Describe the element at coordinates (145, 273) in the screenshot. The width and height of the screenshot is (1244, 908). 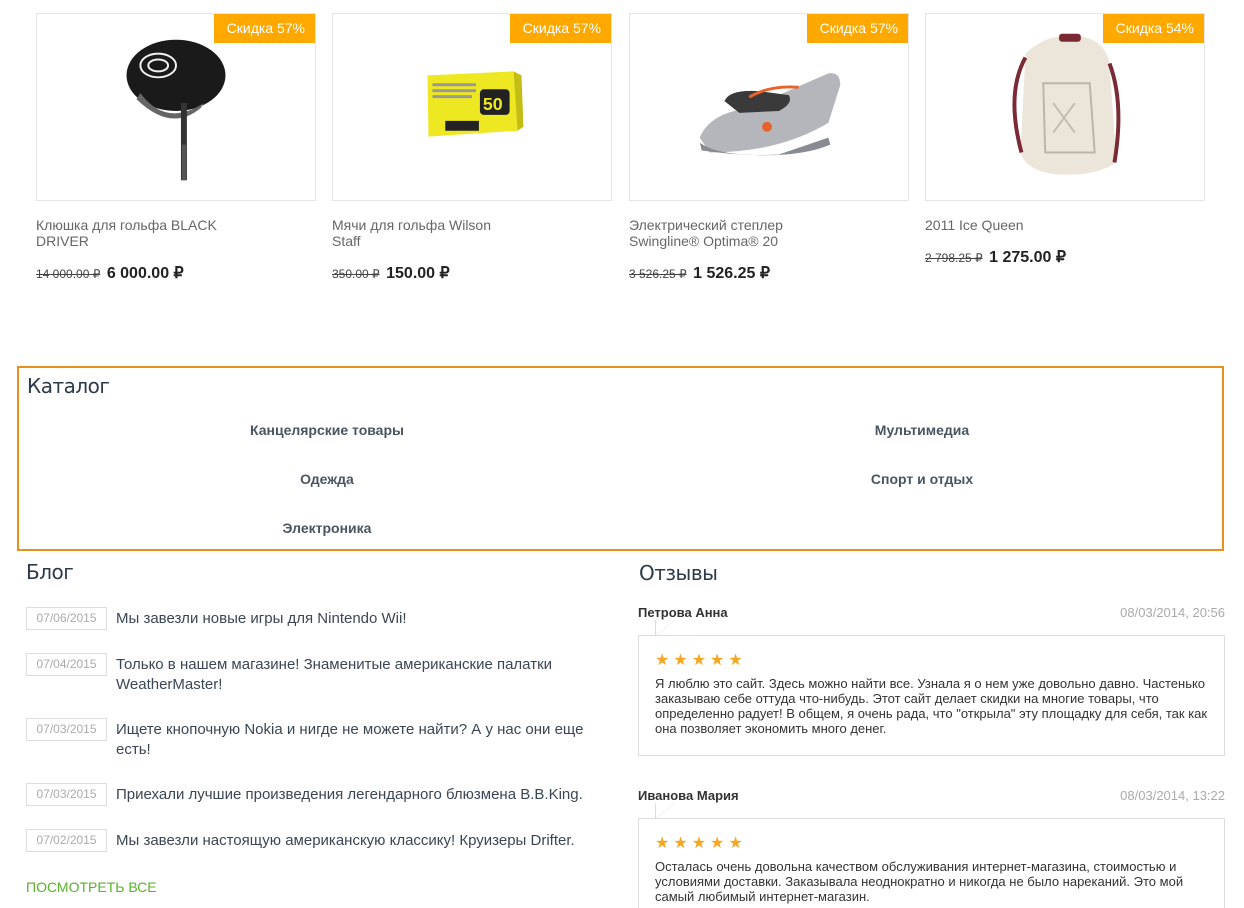
I see `new-price: 6 000.00 ₽` at that location.